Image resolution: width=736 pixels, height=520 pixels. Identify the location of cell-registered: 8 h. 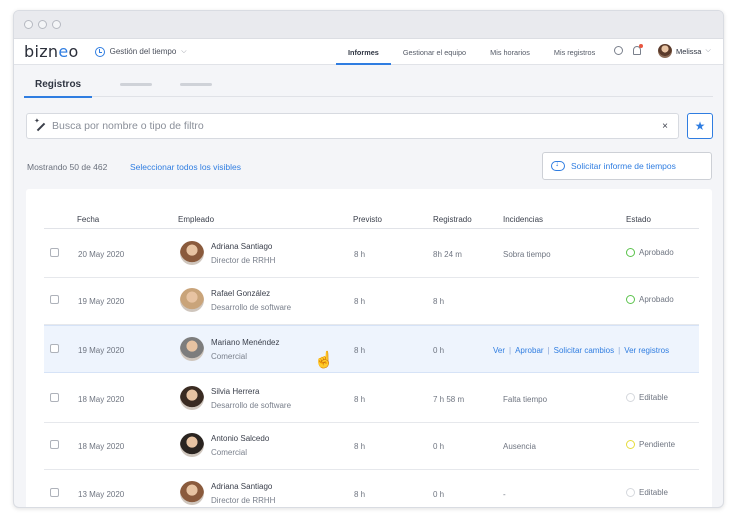
(439, 301).